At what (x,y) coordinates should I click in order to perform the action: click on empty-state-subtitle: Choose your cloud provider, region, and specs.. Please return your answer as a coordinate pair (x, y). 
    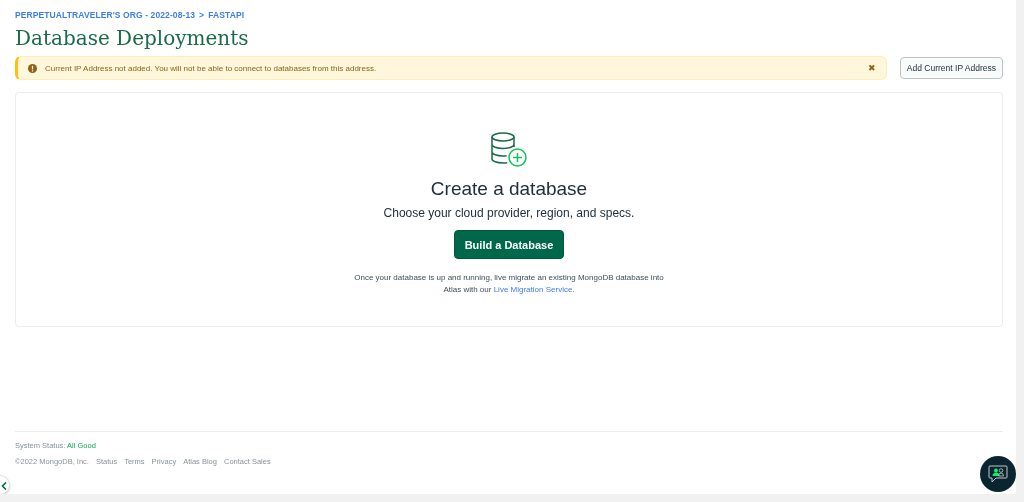
    Looking at the image, I should click on (509, 213).